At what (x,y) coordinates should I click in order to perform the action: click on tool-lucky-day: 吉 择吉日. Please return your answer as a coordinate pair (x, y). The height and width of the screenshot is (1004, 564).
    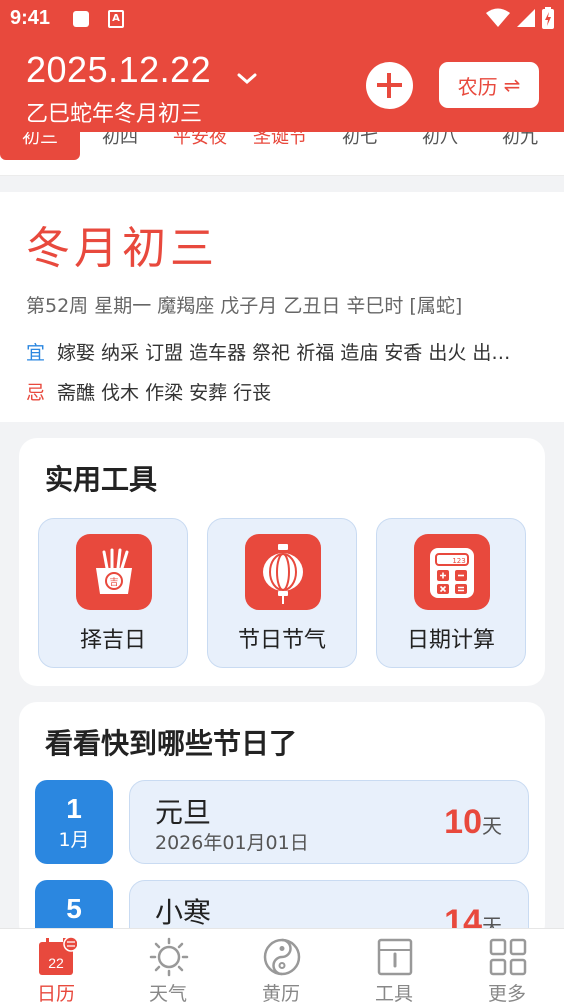
    Looking at the image, I should click on (113, 593).